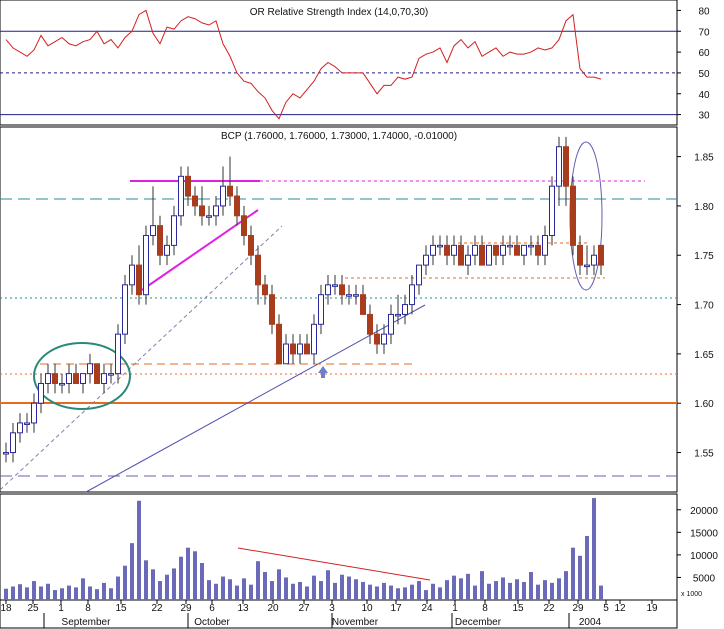 This screenshot has height=629, width=724. What do you see at coordinates (704, 511) in the screenshot?
I see `volume-tick-label: 20000` at bounding box center [704, 511].